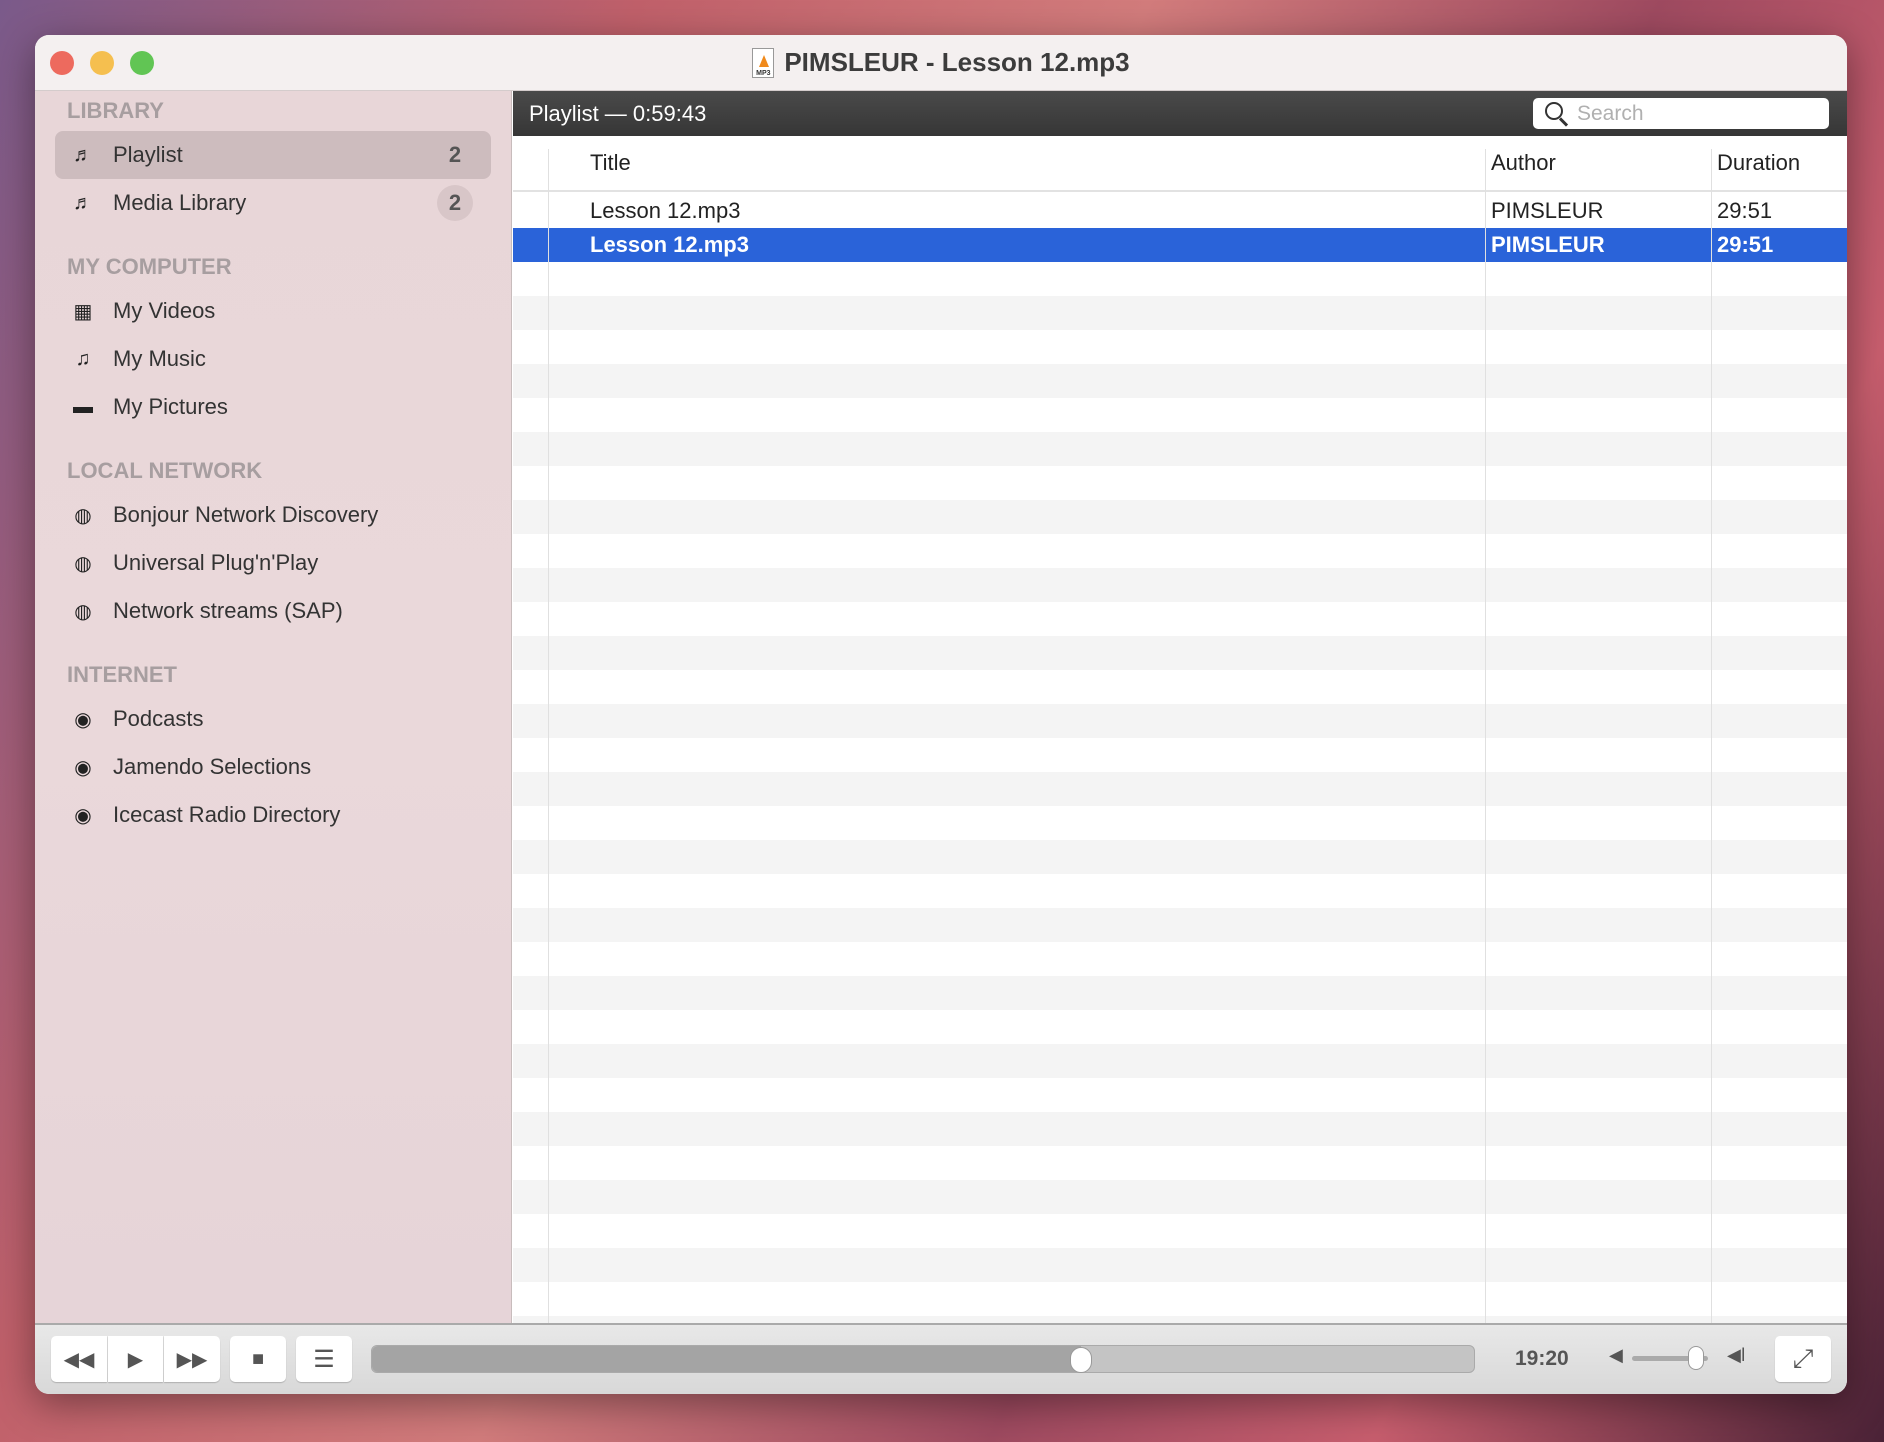  I want to click on control-bar: ◀◀ ▶ ▶▶ ■ ☰ 19:20 ◀ ◀ǀ ⤢, so click(941, 1358).